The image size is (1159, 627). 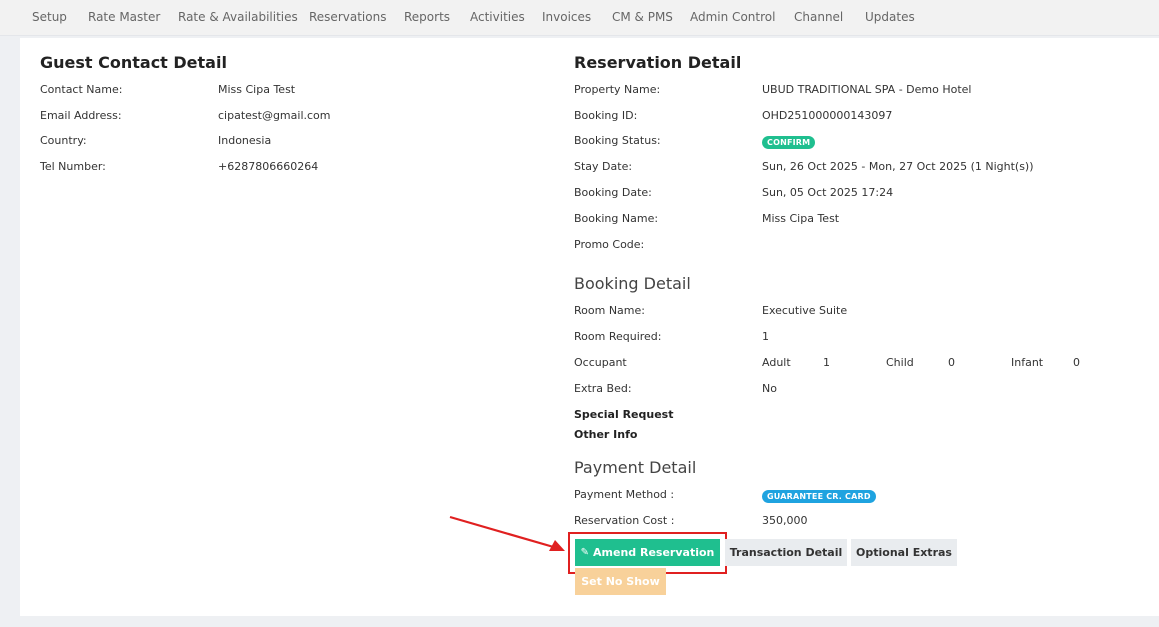 I want to click on reservation-cost-value: 350,000, so click(x=785, y=520).